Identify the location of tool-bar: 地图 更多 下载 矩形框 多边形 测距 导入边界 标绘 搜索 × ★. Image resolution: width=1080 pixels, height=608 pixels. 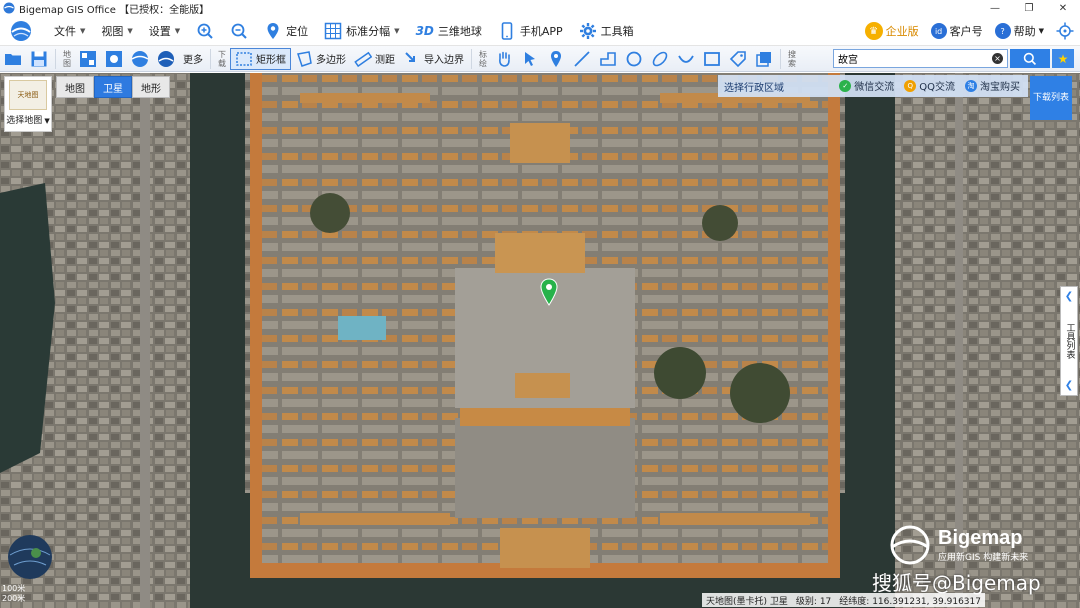
(540, 59).